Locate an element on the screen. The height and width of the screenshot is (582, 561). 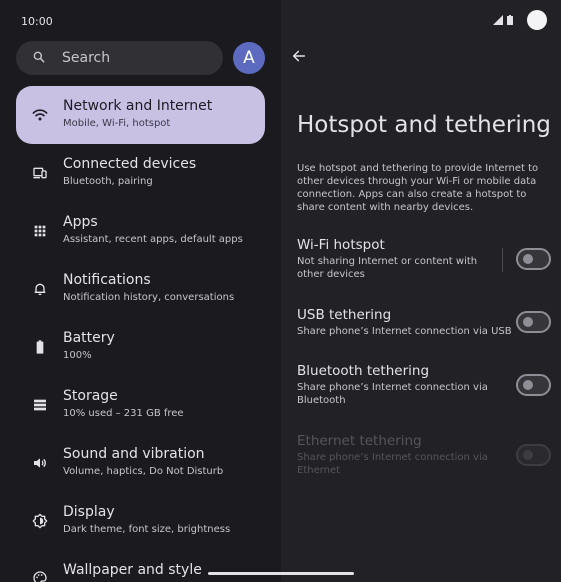
battery-status-icon is located at coordinates (510, 19).